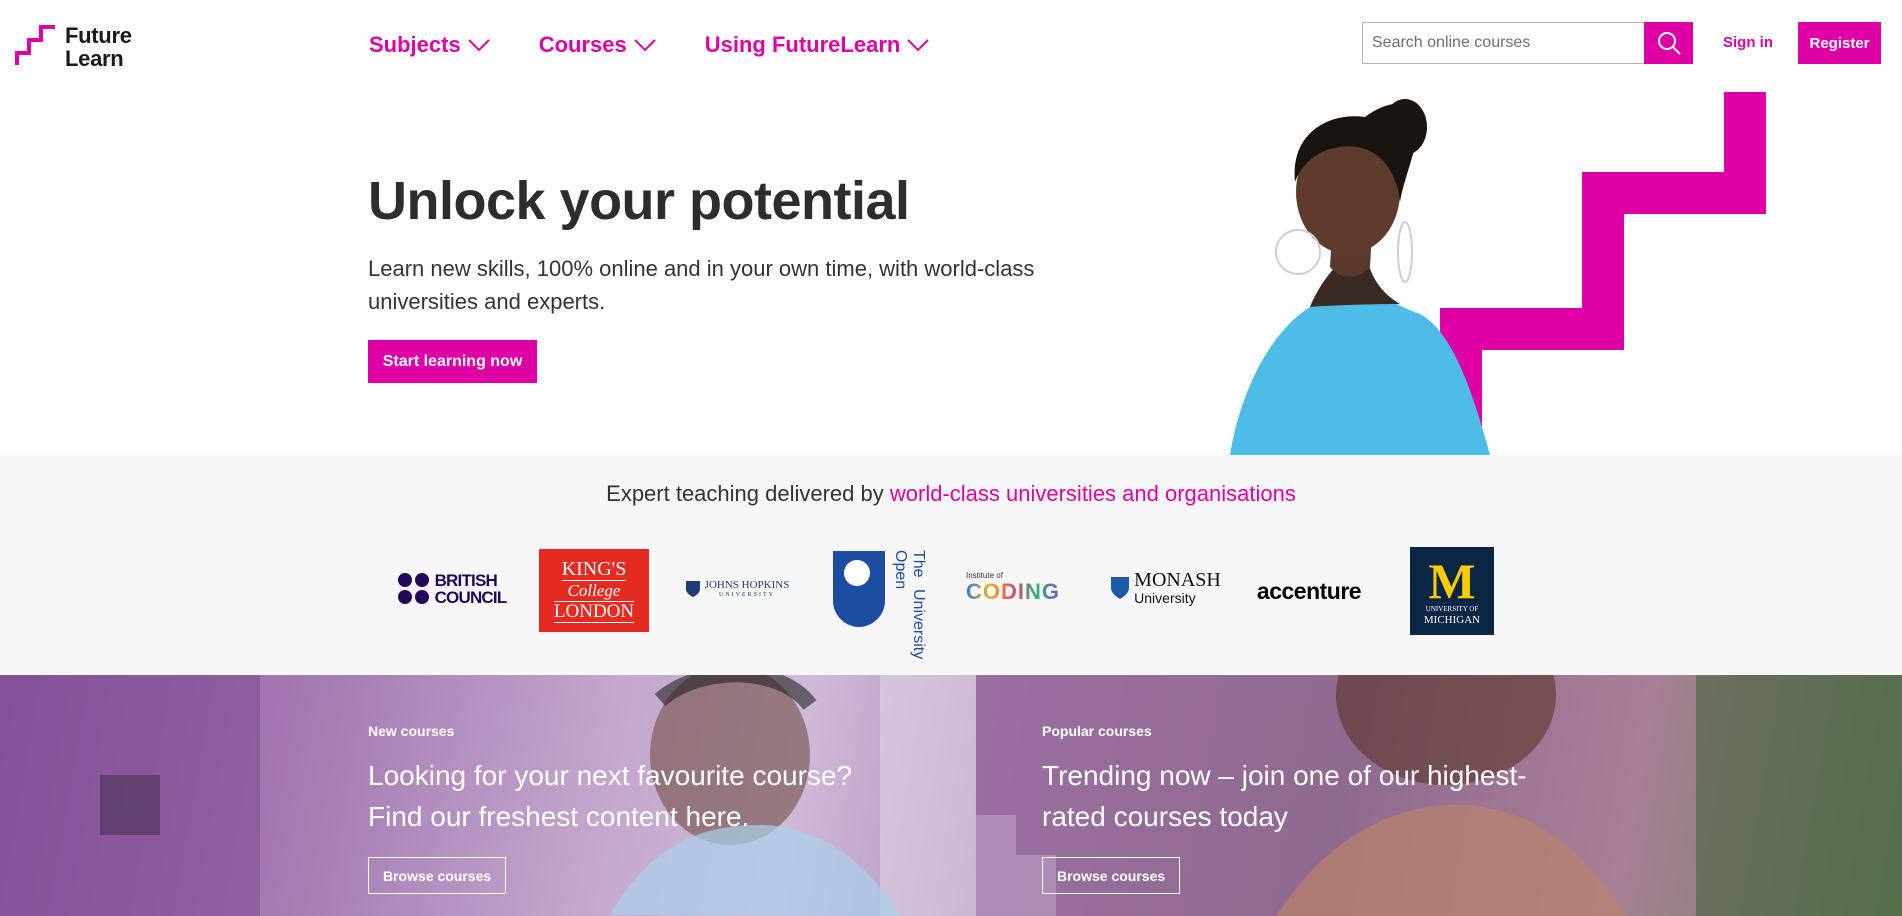 The width and height of the screenshot is (1902, 916). I want to click on nav-using-futurelearn: Using FutureLearn, so click(818, 45).